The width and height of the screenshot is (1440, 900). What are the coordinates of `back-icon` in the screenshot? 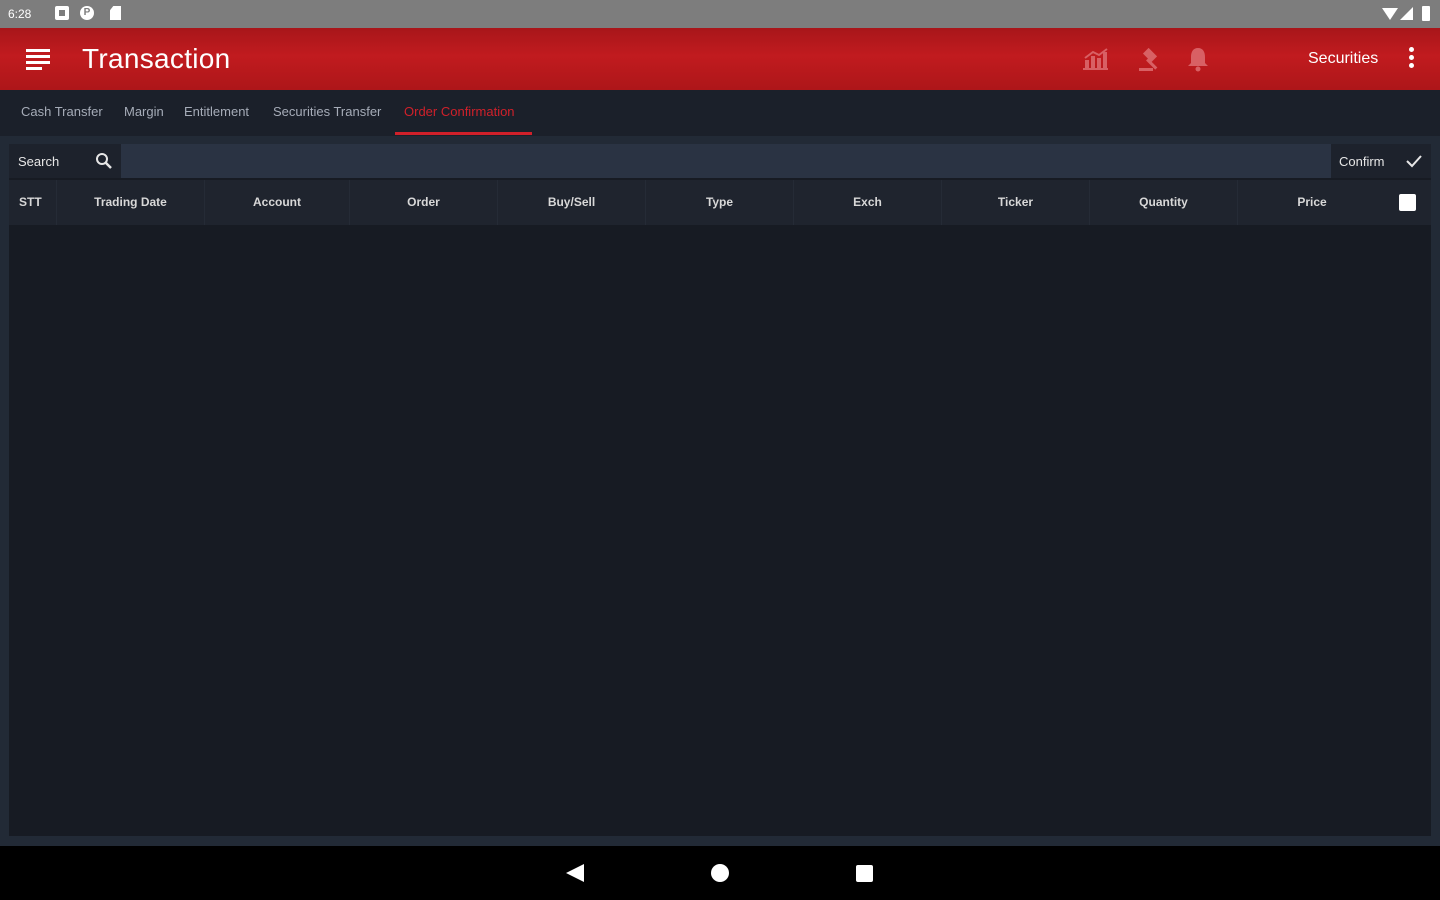 It's located at (575, 873).